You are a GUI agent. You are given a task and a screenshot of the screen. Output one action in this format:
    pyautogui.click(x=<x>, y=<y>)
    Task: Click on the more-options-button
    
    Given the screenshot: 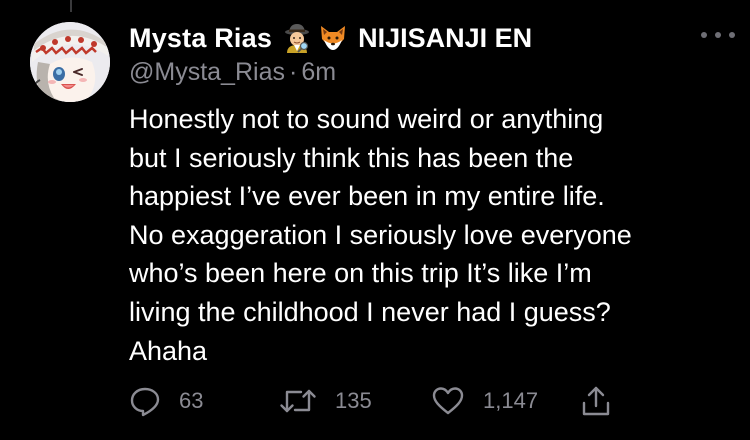 What is the action you would take?
    pyautogui.click(x=718, y=35)
    